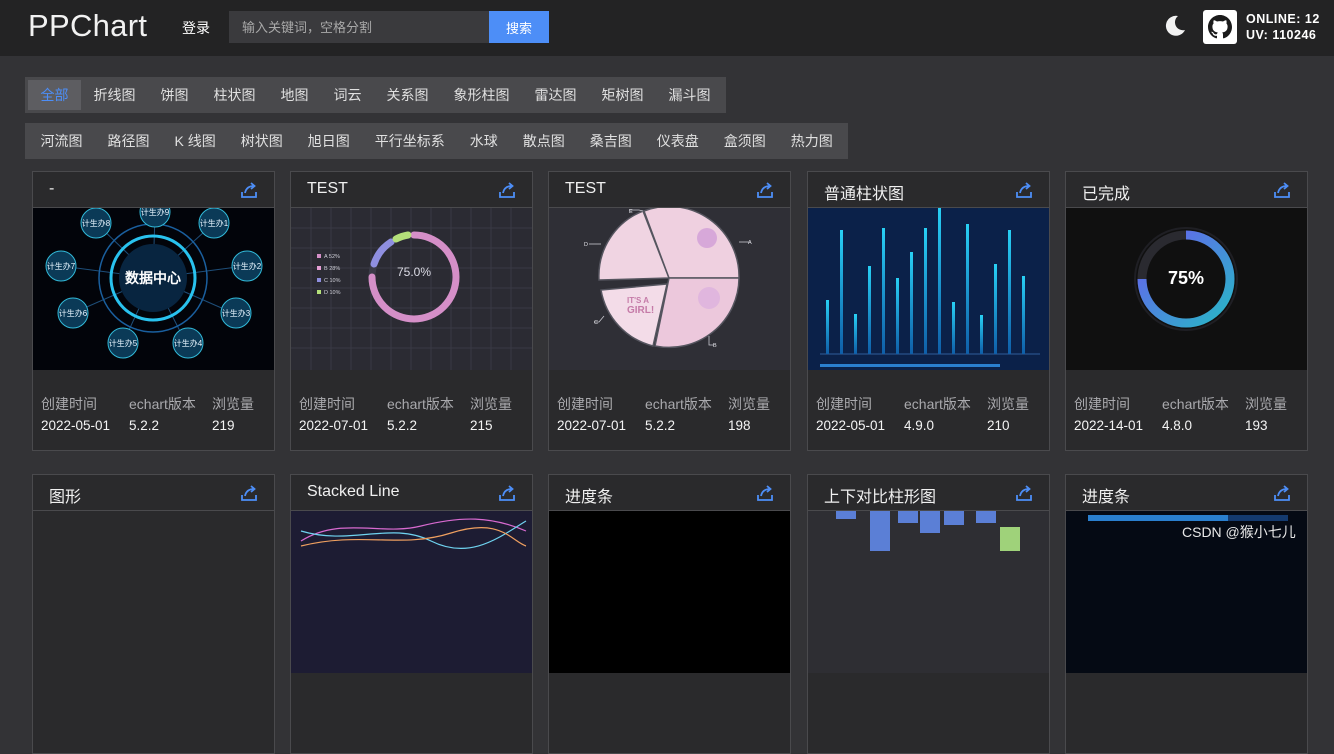 This screenshot has height=754, width=1334. I want to click on category-bar: 柱状图, so click(234, 95).